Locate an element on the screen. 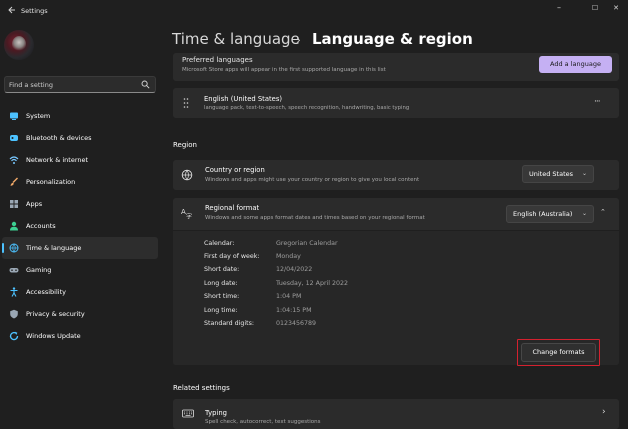  sidebar-item-windows-update: Windows Update is located at coordinates (80, 336).